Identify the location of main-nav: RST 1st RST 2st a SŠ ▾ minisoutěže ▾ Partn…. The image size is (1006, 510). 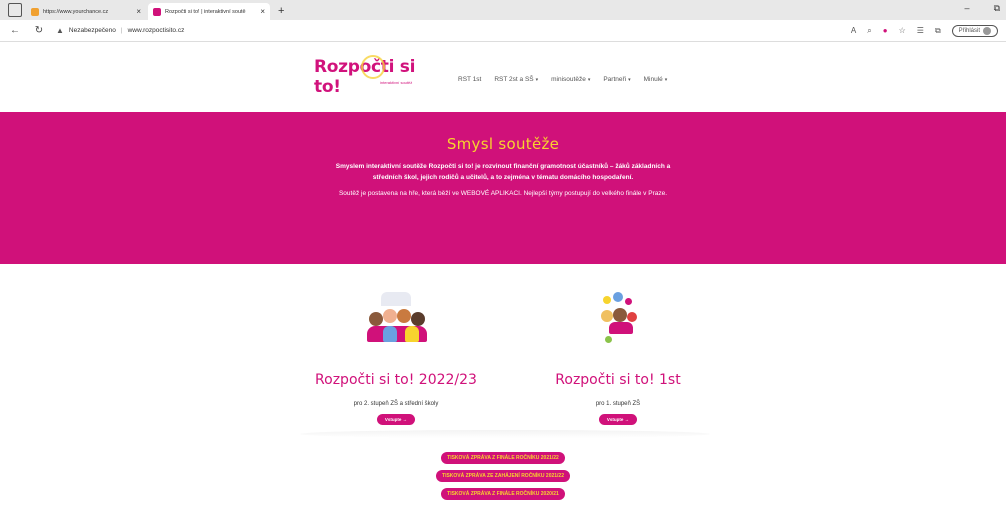
(562, 79).